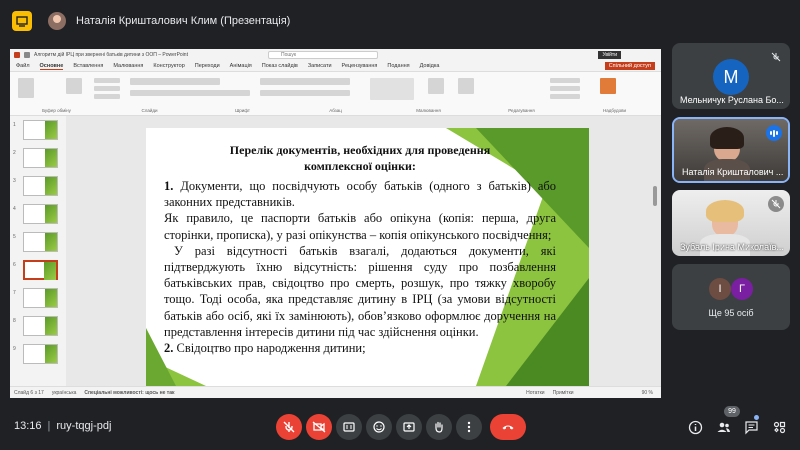  I want to click on present-now-button, so click(409, 427).